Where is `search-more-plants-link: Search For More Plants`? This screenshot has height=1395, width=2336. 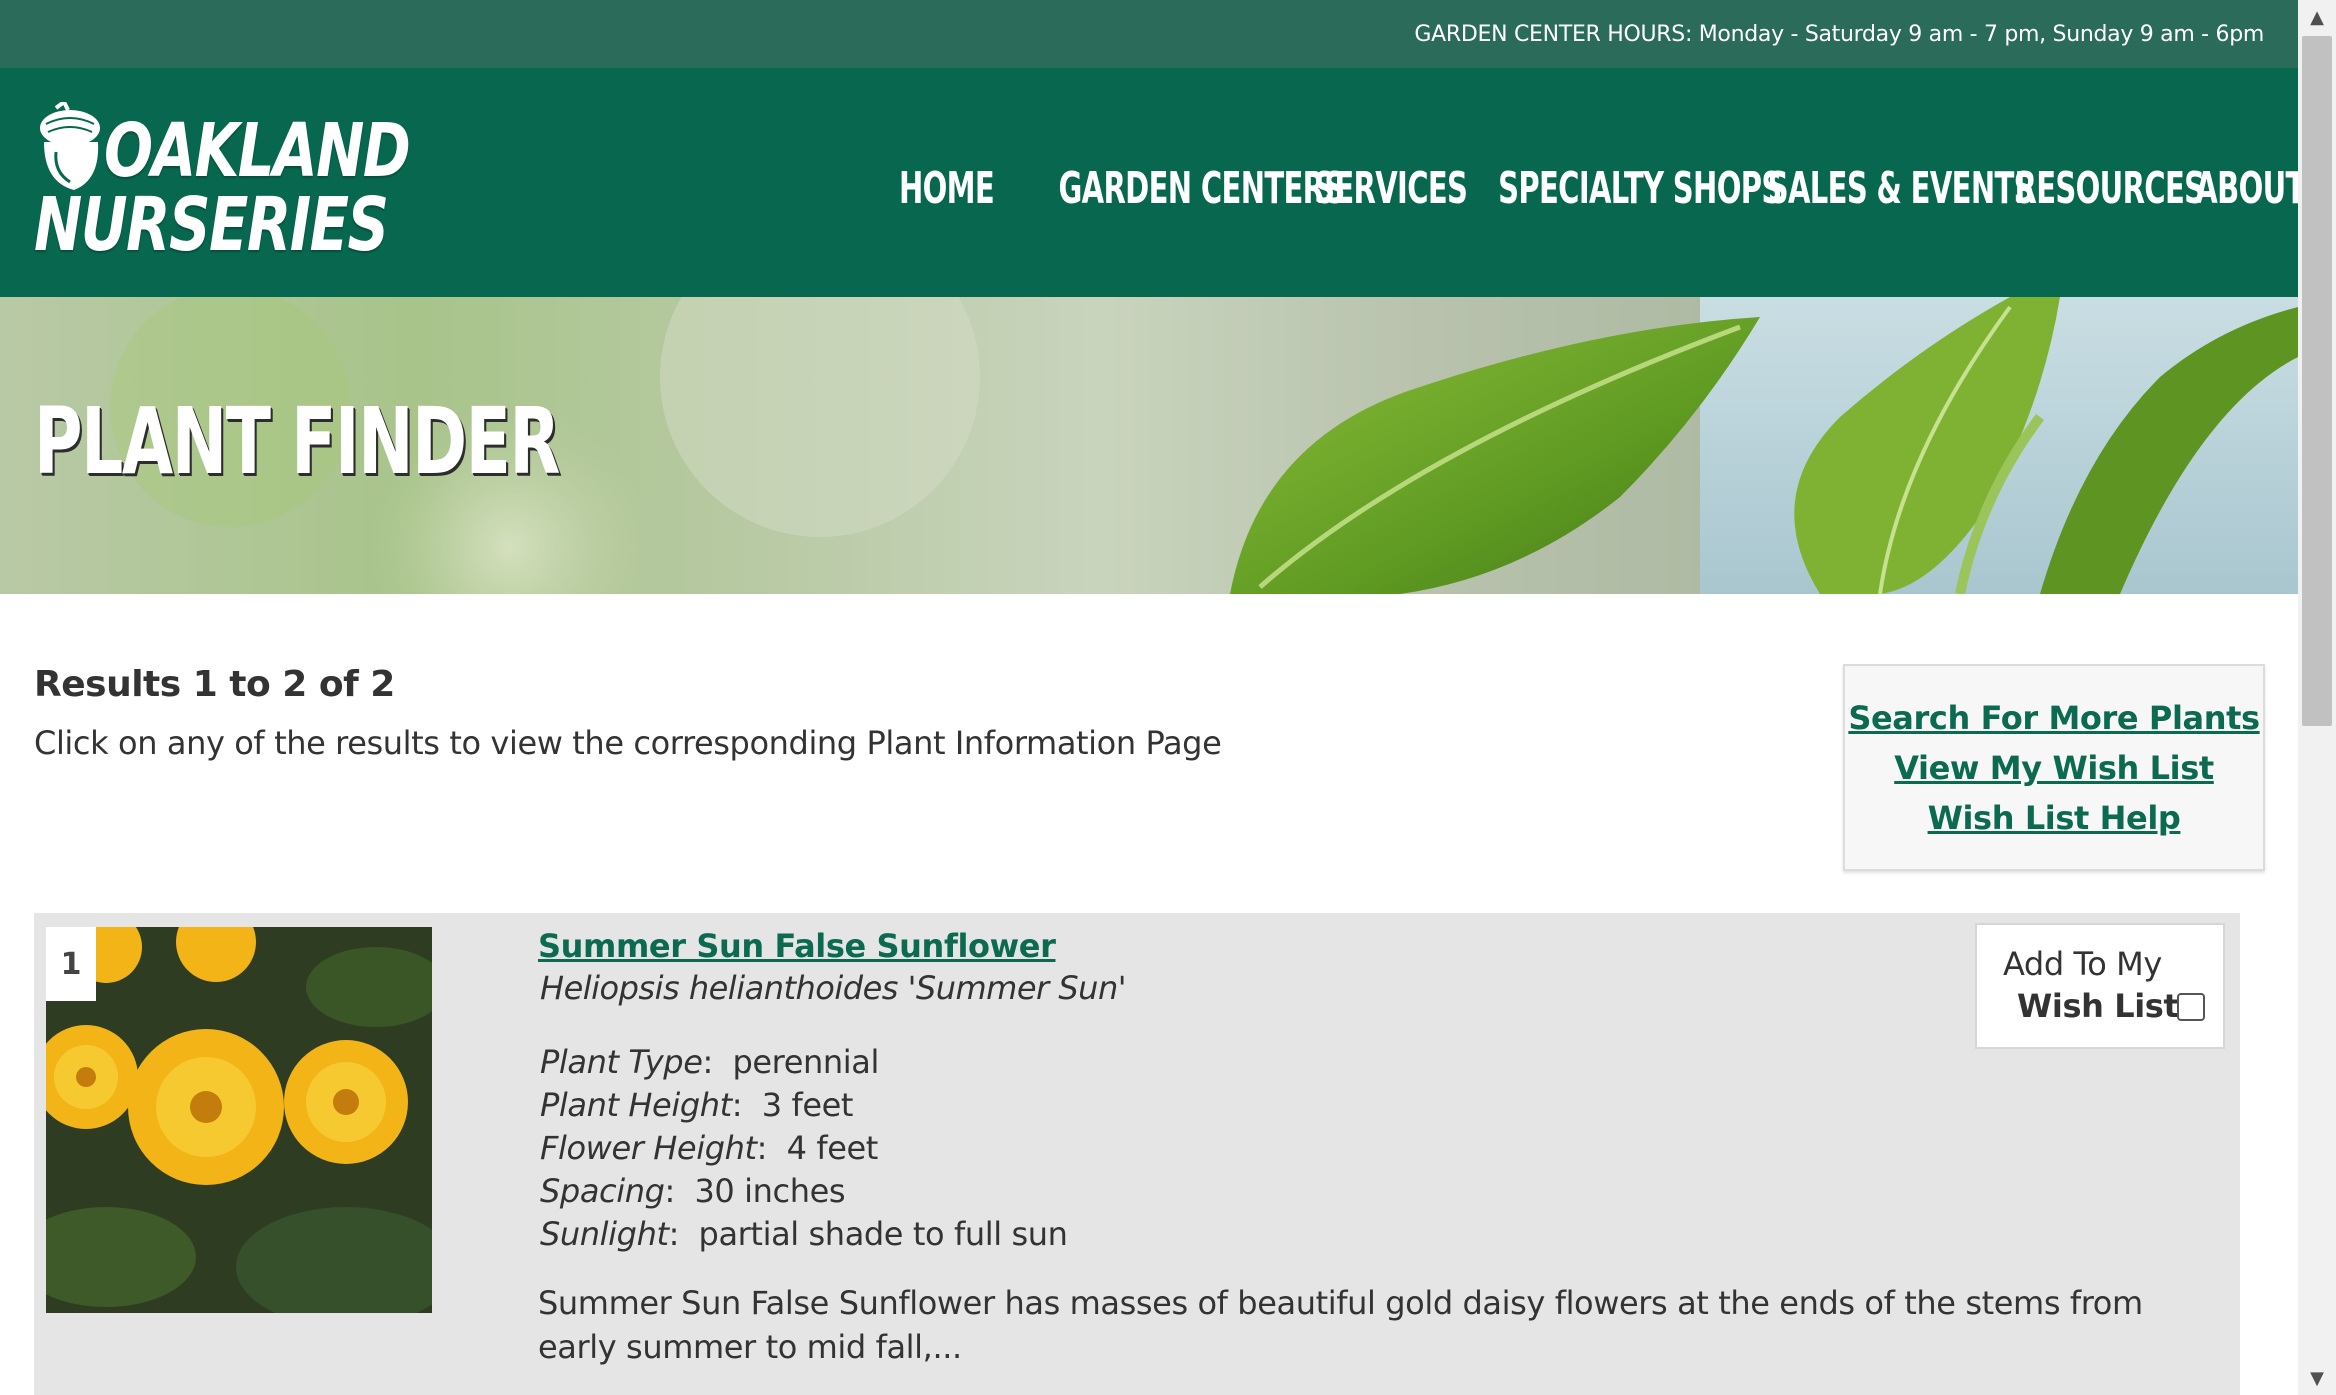 search-more-plants-link: Search For More Plants is located at coordinates (2054, 718).